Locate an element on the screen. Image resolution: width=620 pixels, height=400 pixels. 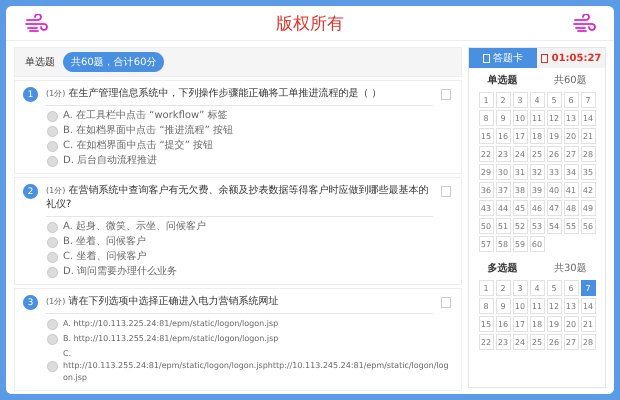
question-number-cell: 37 is located at coordinates (503, 190).